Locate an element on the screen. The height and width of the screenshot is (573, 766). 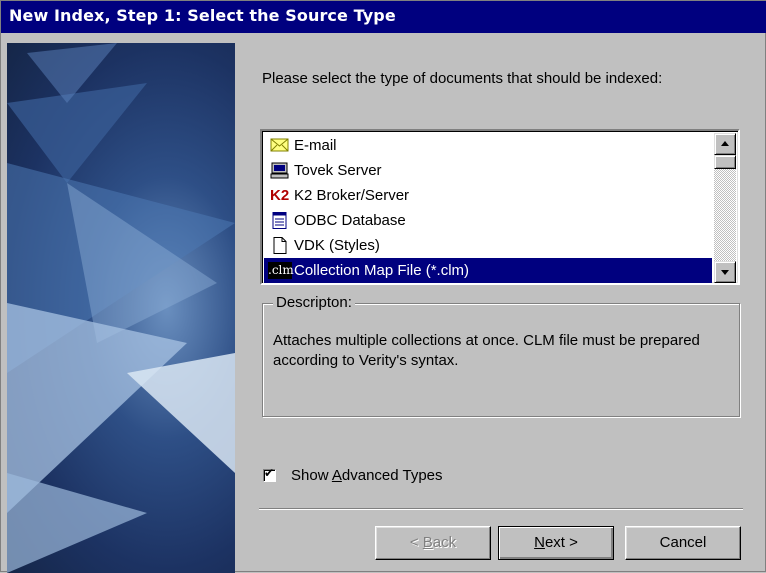
back-button: < Back is located at coordinates (433, 543).